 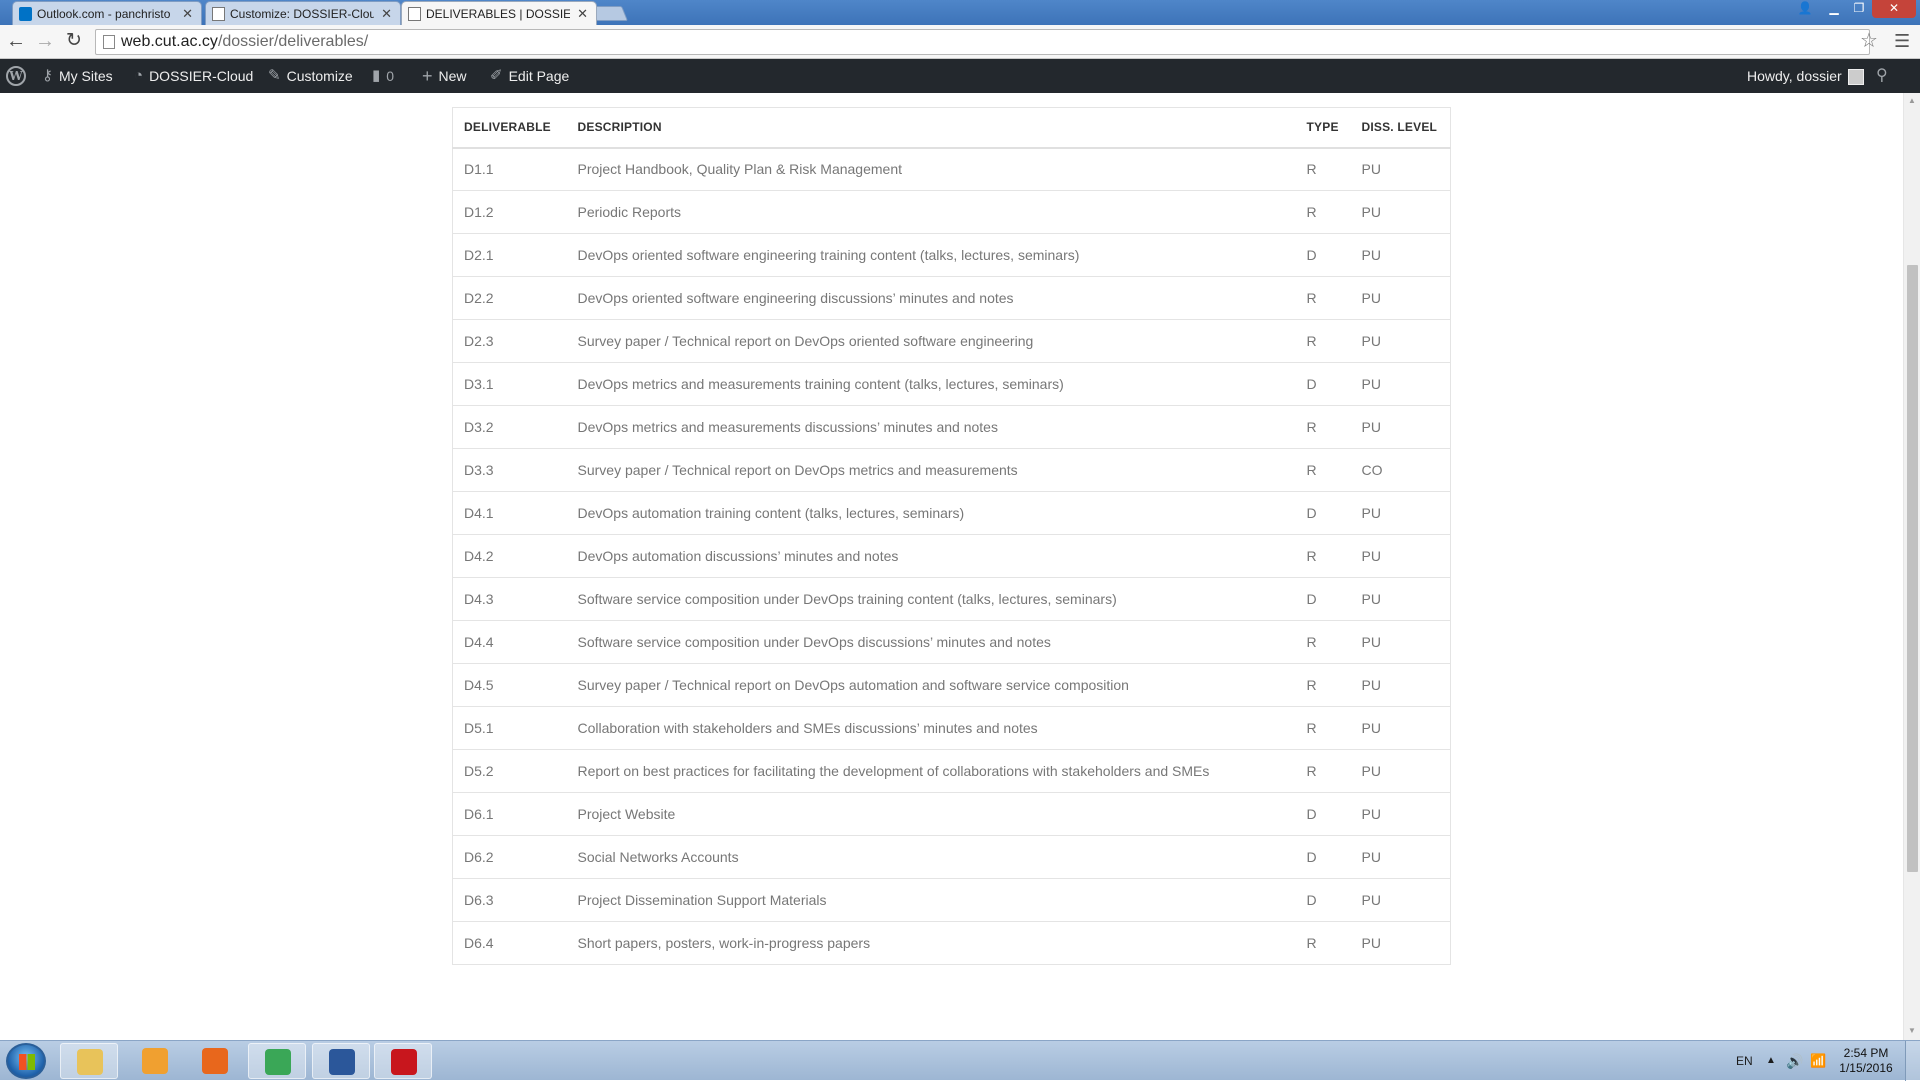 I want to click on deliverable-type: D, so click(x=1323, y=814).